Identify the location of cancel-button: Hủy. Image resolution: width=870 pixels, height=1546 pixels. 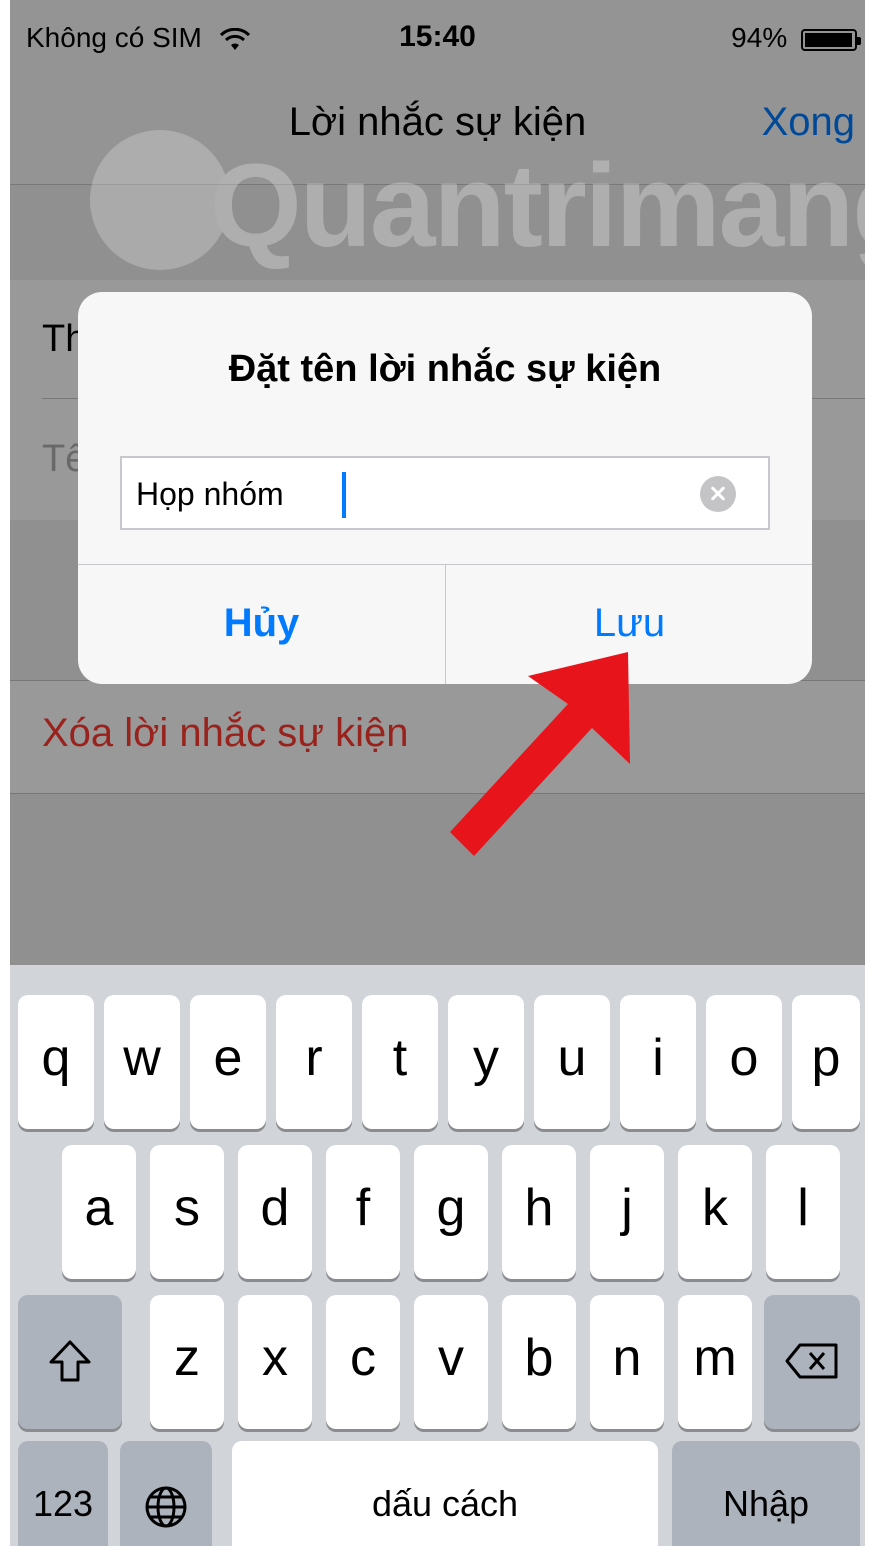
(261, 624).